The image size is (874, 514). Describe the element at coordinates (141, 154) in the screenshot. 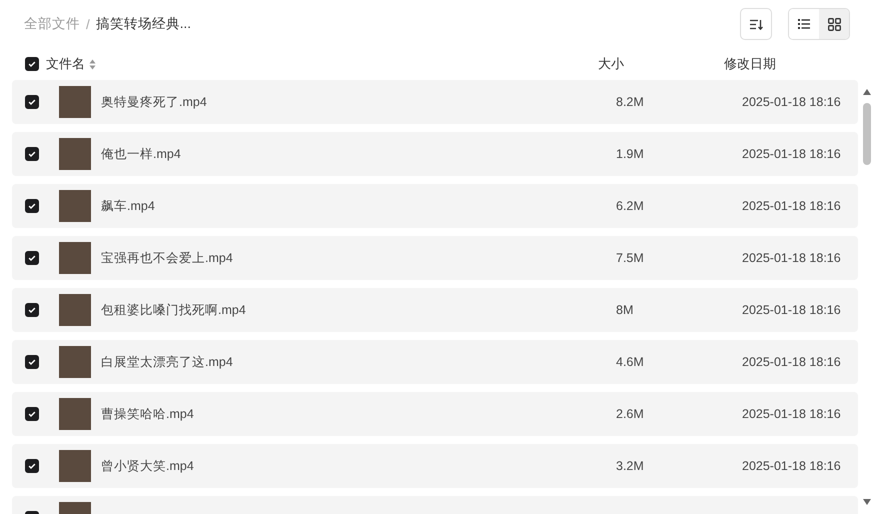

I see `file-name: 俺也一样.mp4` at that location.